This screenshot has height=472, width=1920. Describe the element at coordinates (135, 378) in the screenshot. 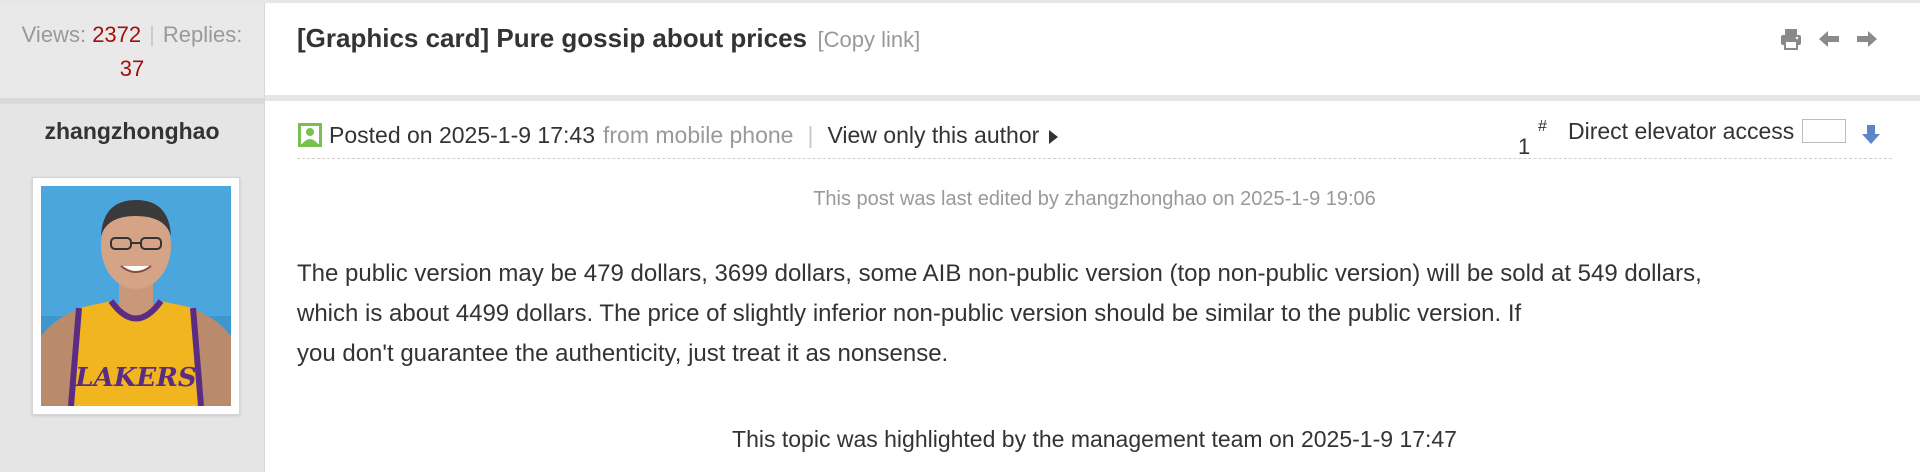

I see `svg-text: LAKERS` at that location.